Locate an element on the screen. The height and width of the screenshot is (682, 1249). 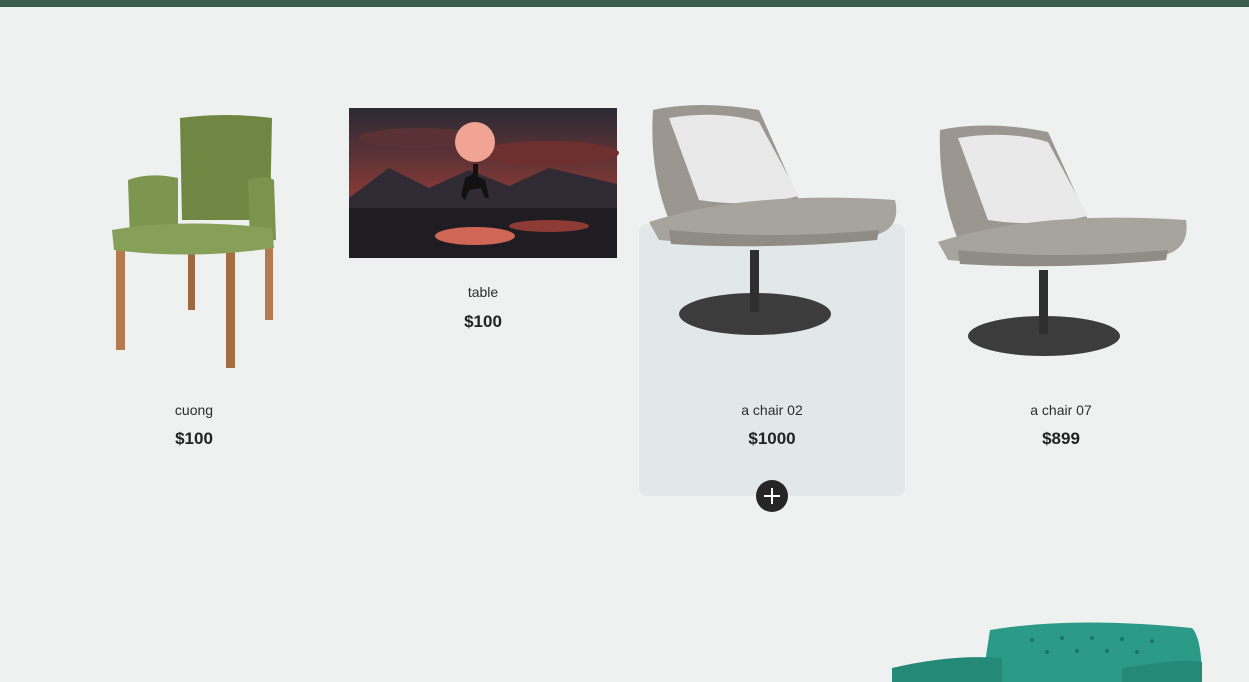
product-price: $1000 is located at coordinates (772, 438).